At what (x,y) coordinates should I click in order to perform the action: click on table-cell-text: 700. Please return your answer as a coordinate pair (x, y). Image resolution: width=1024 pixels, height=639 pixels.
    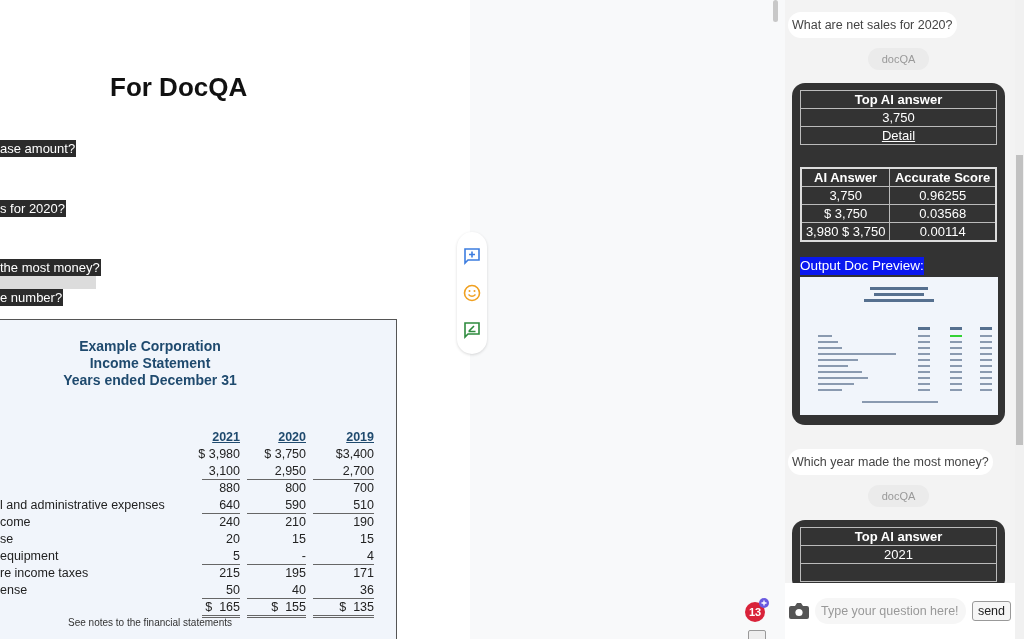
    Looking at the image, I should click on (363, 488).